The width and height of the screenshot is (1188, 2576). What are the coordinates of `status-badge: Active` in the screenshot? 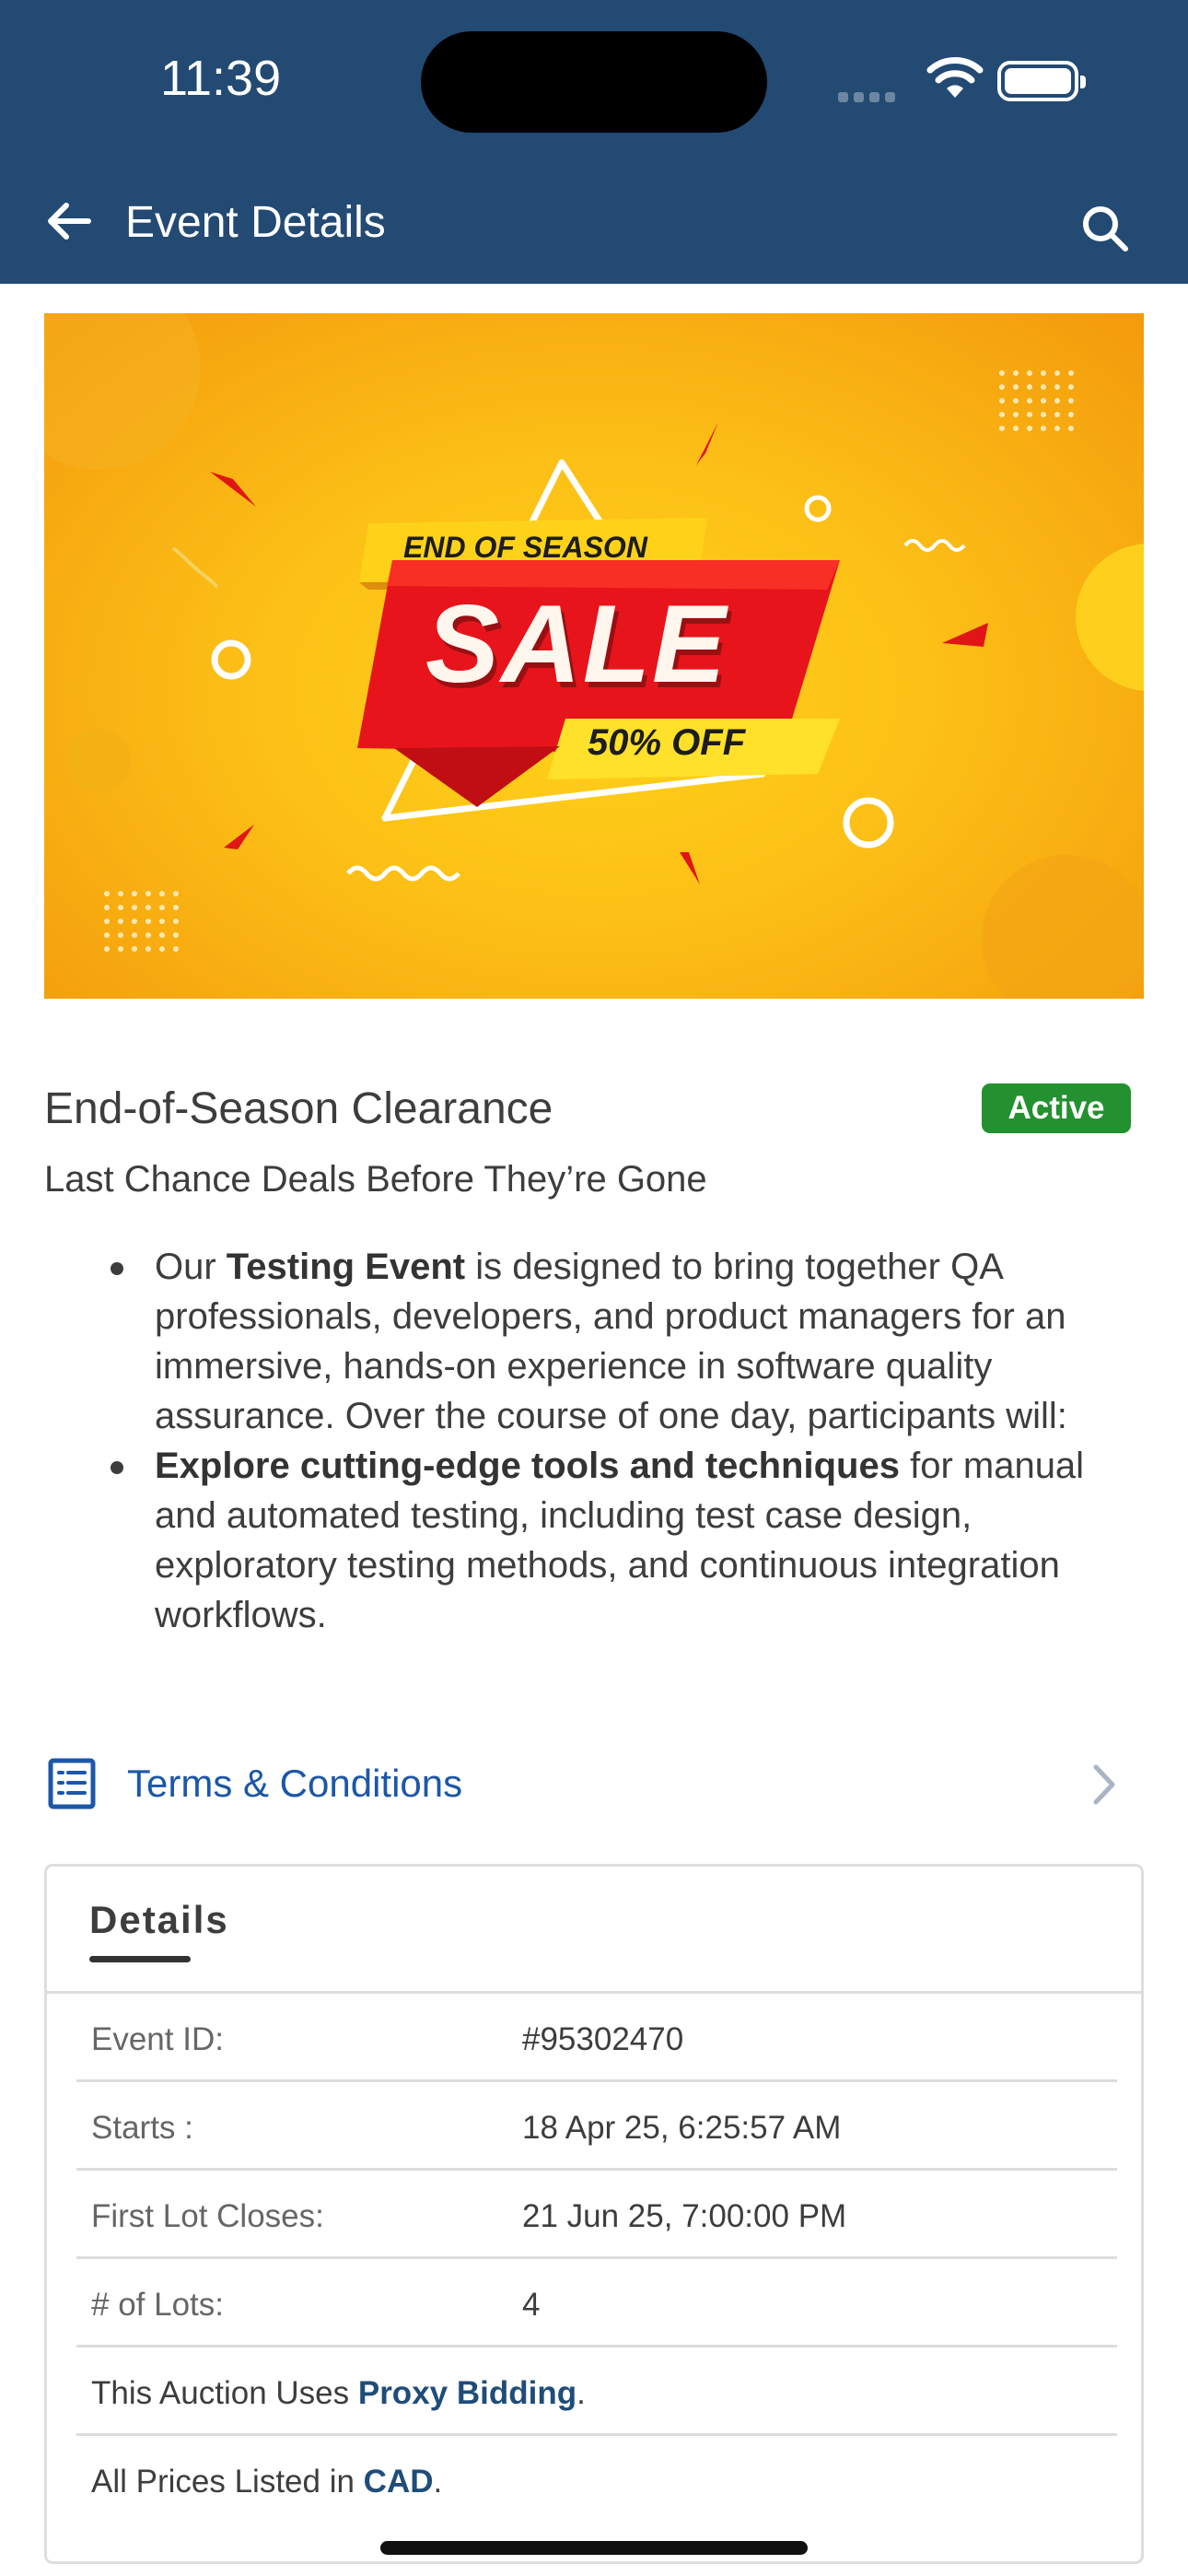 It's located at (1056, 1108).